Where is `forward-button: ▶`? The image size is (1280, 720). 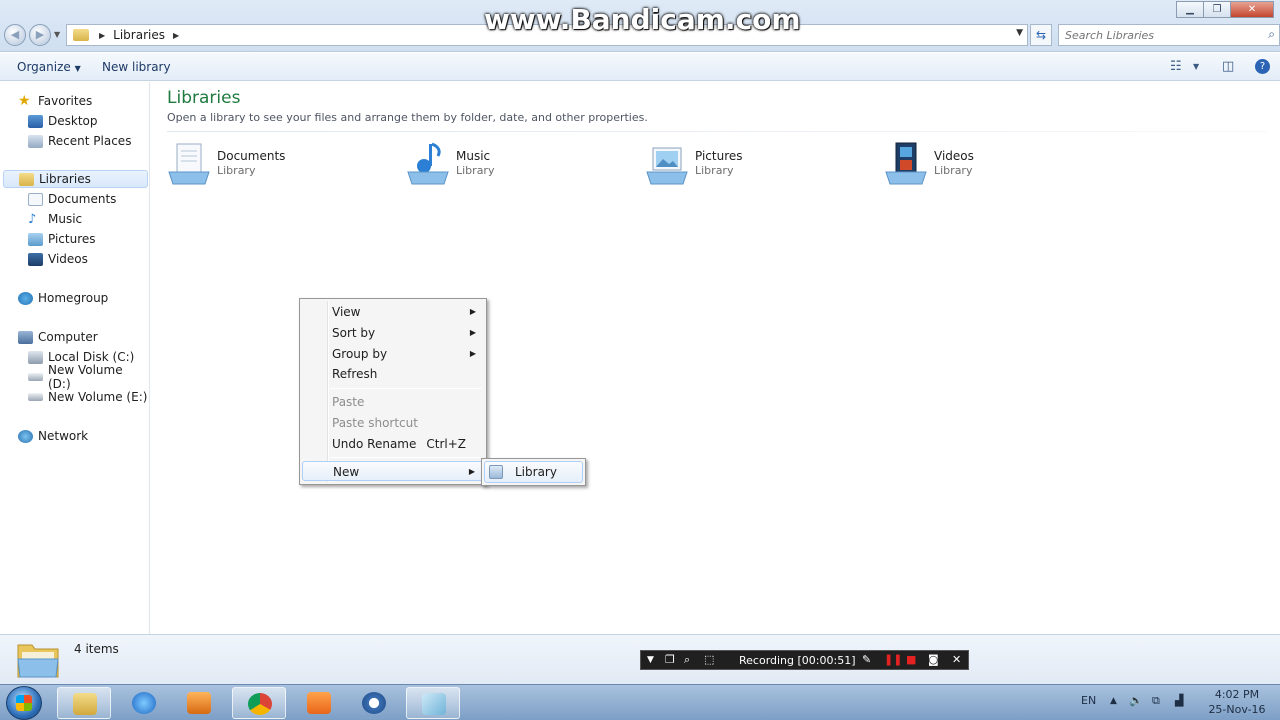
forward-button: ▶ is located at coordinates (40, 35).